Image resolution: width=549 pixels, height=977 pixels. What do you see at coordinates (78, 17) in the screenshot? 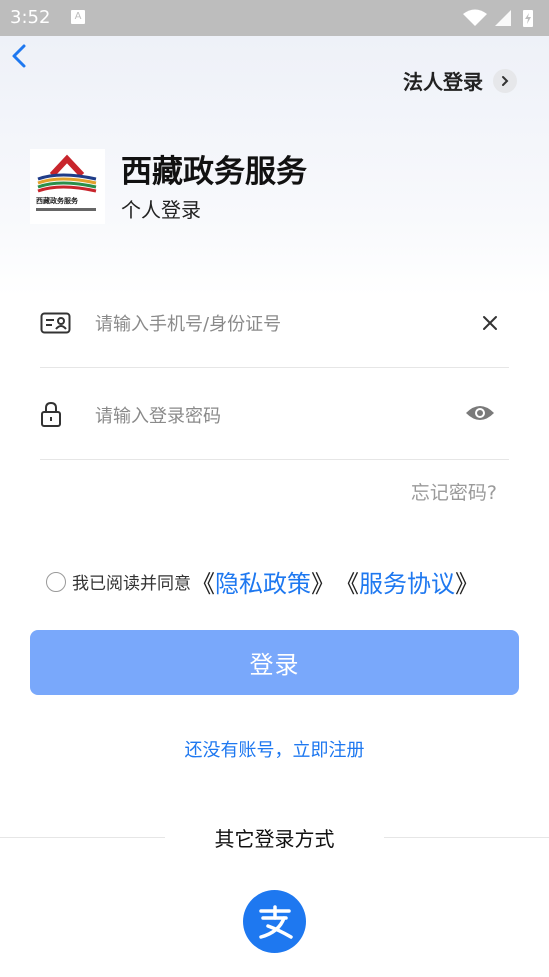
I see `notification-icon: A` at bounding box center [78, 17].